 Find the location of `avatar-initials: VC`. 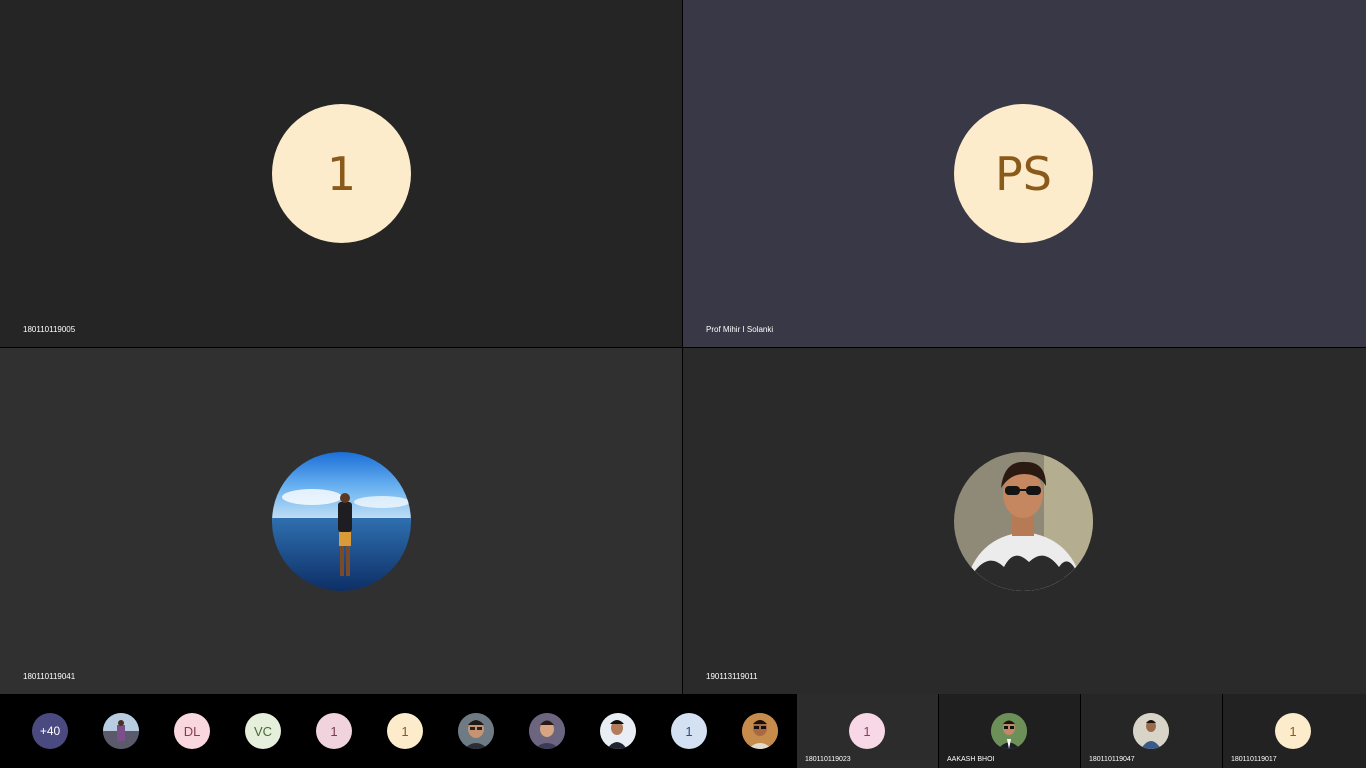

avatar-initials: VC is located at coordinates (263, 731).